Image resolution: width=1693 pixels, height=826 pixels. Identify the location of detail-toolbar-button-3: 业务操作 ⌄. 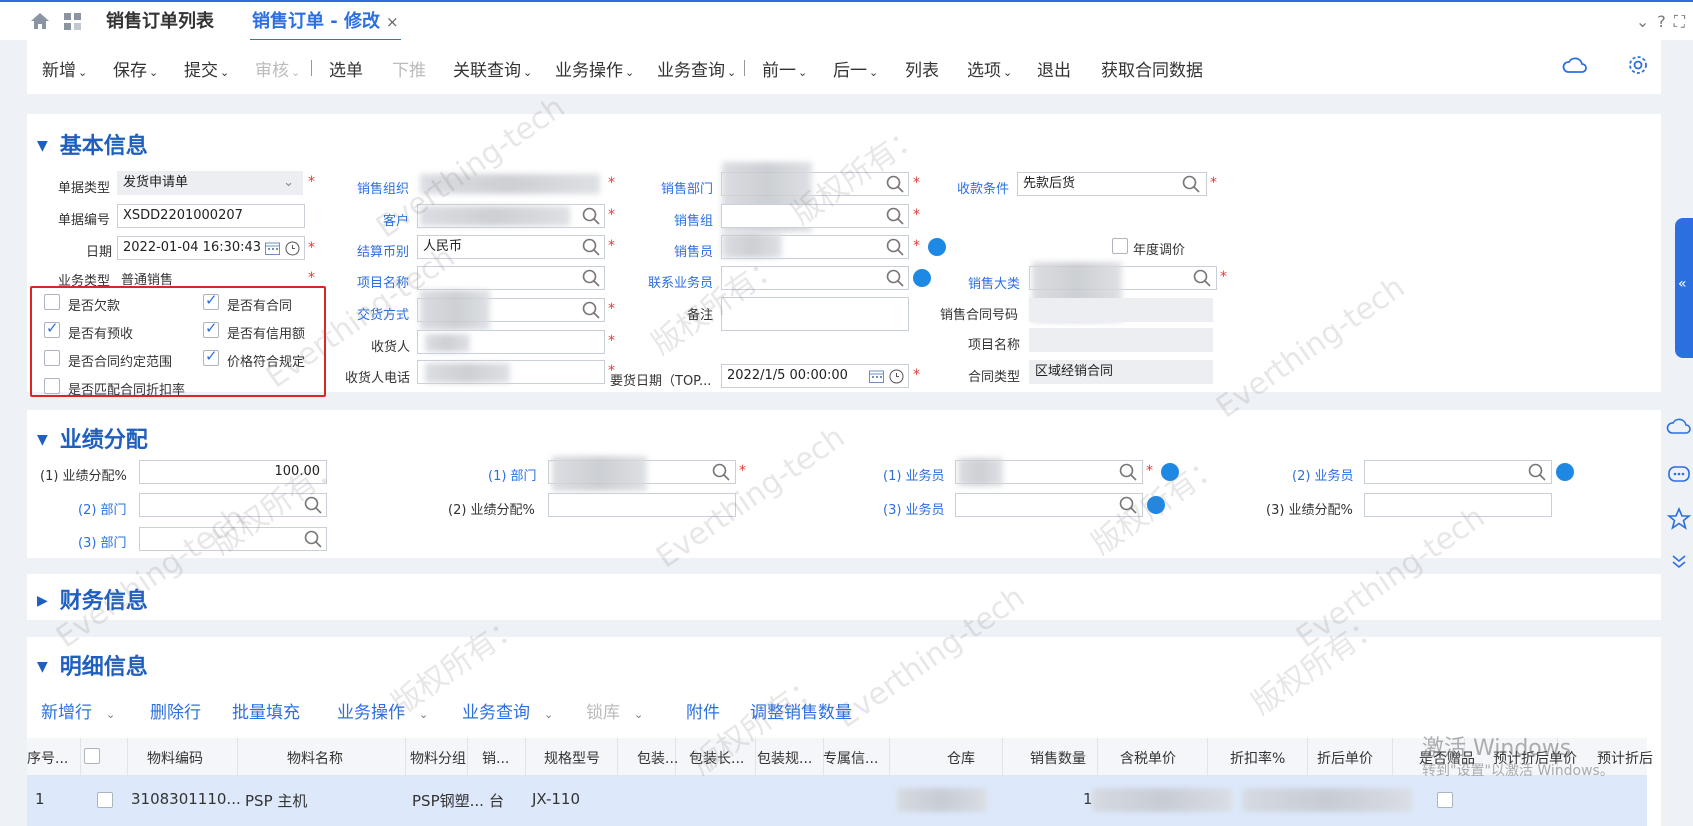
(382, 710).